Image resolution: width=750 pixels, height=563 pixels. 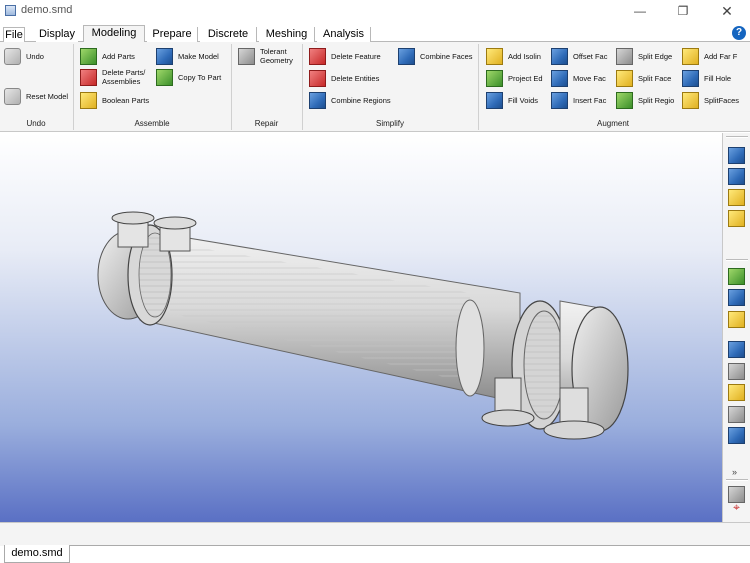 What do you see at coordinates (88, 100) in the screenshot?
I see `boolean-parts-icon` at bounding box center [88, 100].